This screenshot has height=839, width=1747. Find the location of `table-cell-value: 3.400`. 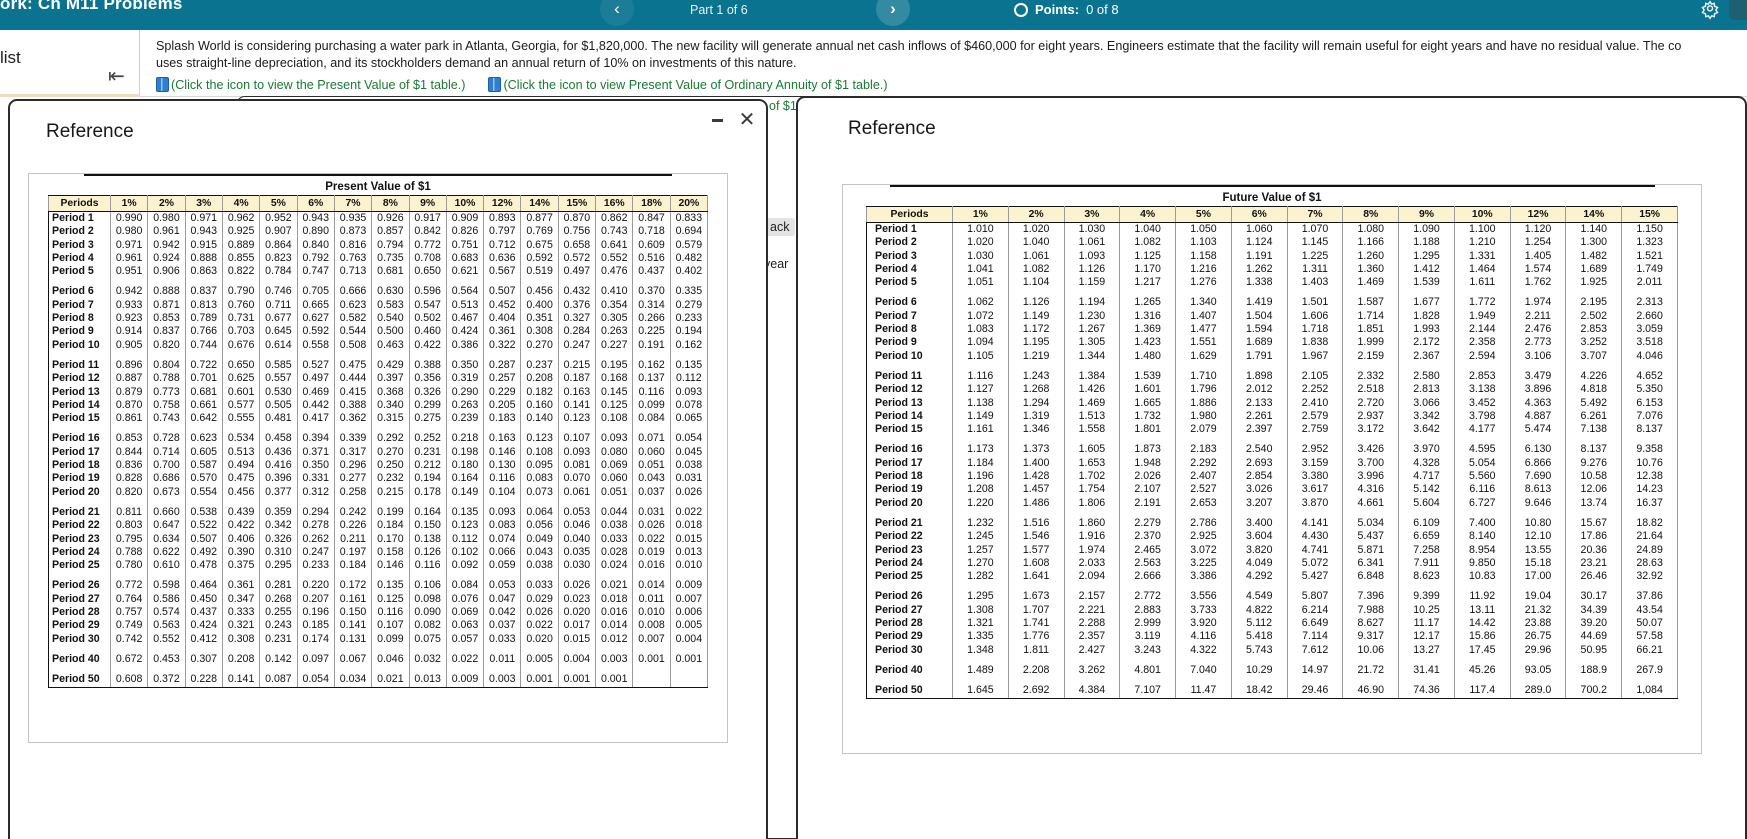

table-cell-value: 3.400 is located at coordinates (1259, 523).